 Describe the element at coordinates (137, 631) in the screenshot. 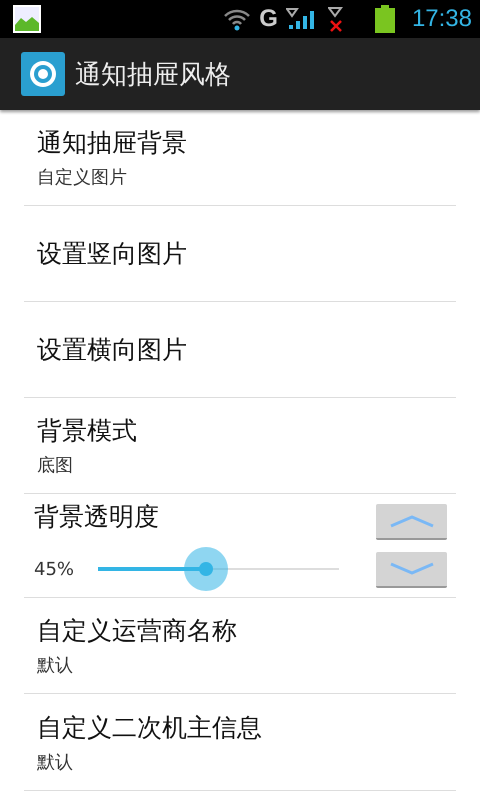

I see `preference-title: 自定义运营商名称` at that location.